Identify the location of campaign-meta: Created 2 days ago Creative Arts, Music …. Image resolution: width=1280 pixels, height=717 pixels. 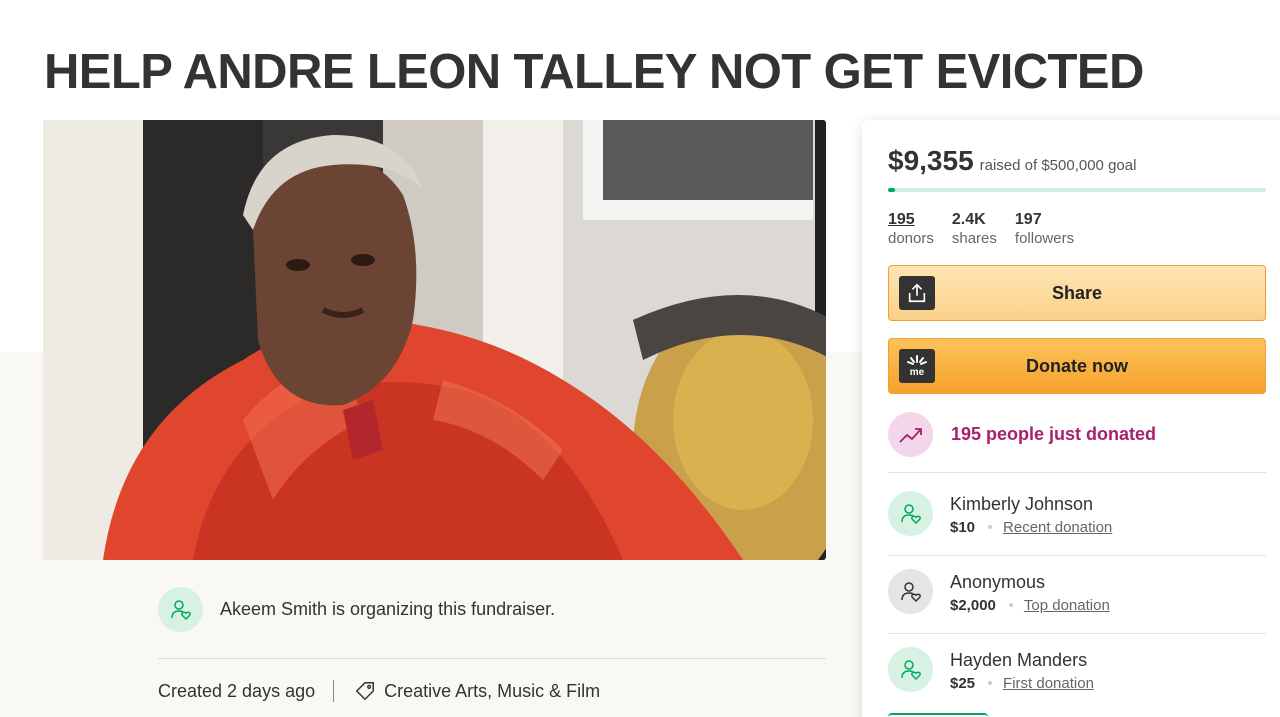
(379, 691).